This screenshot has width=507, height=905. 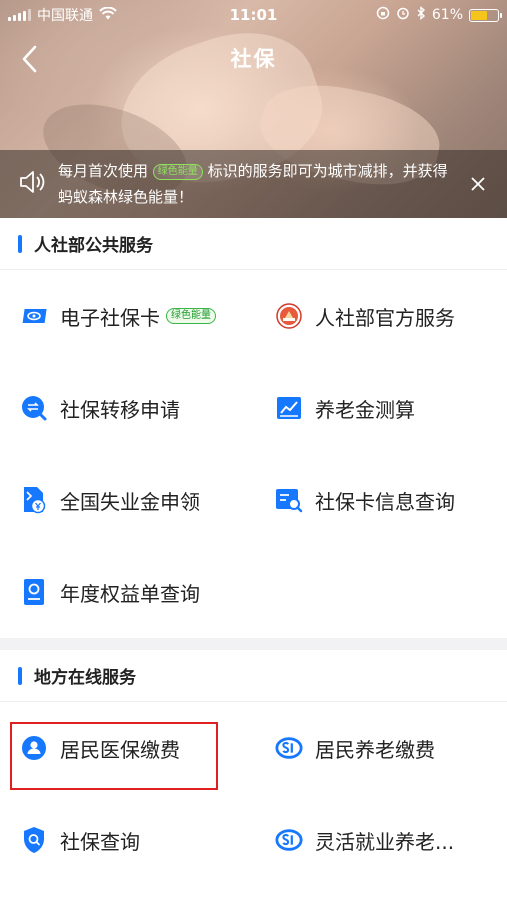 What do you see at coordinates (421, 15) in the screenshot?
I see `bluetooth-icon` at bounding box center [421, 15].